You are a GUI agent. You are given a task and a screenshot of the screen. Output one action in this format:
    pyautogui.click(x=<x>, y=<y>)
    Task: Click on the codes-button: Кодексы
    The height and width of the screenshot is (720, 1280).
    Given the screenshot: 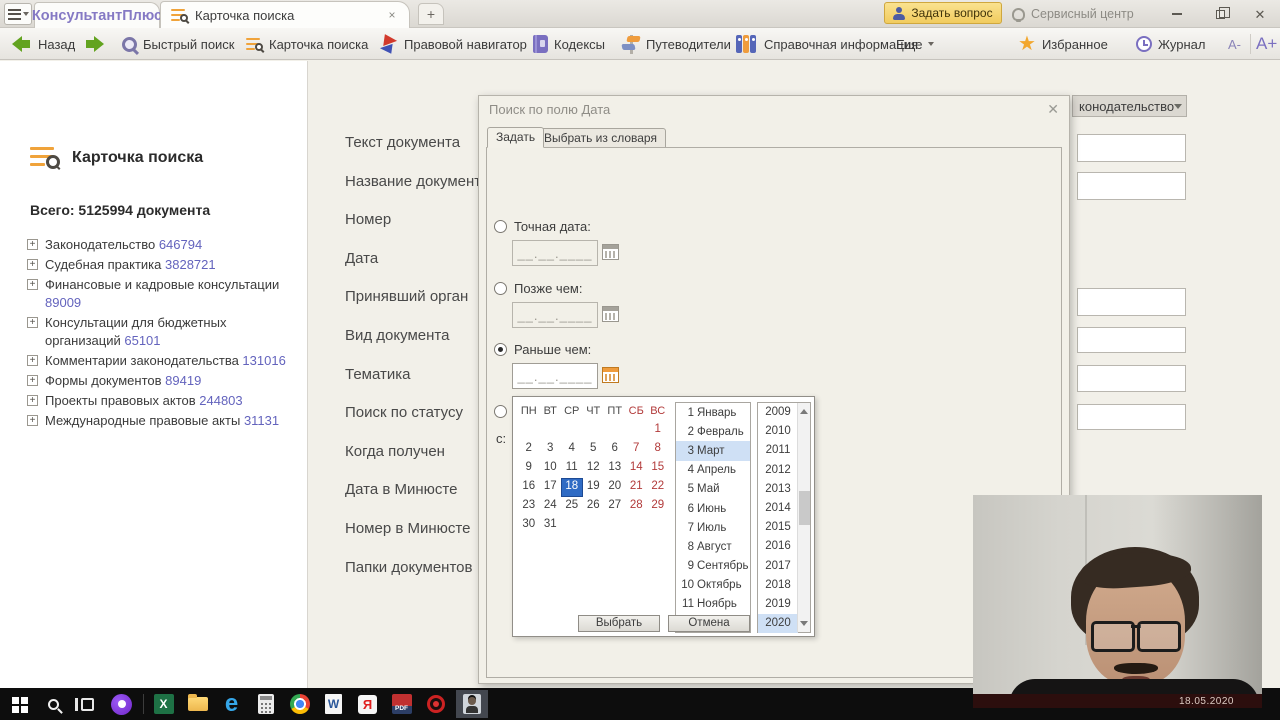 What is the action you would take?
    pyautogui.click(x=569, y=44)
    